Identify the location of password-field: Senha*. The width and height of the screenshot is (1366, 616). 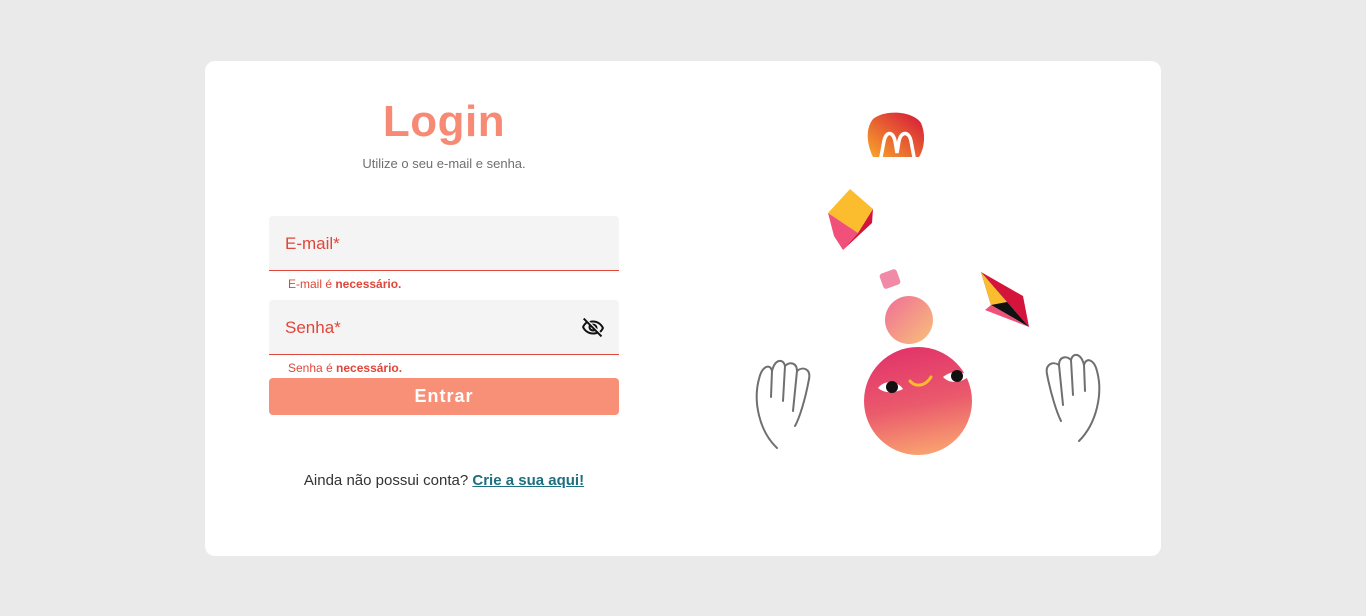
(444, 327).